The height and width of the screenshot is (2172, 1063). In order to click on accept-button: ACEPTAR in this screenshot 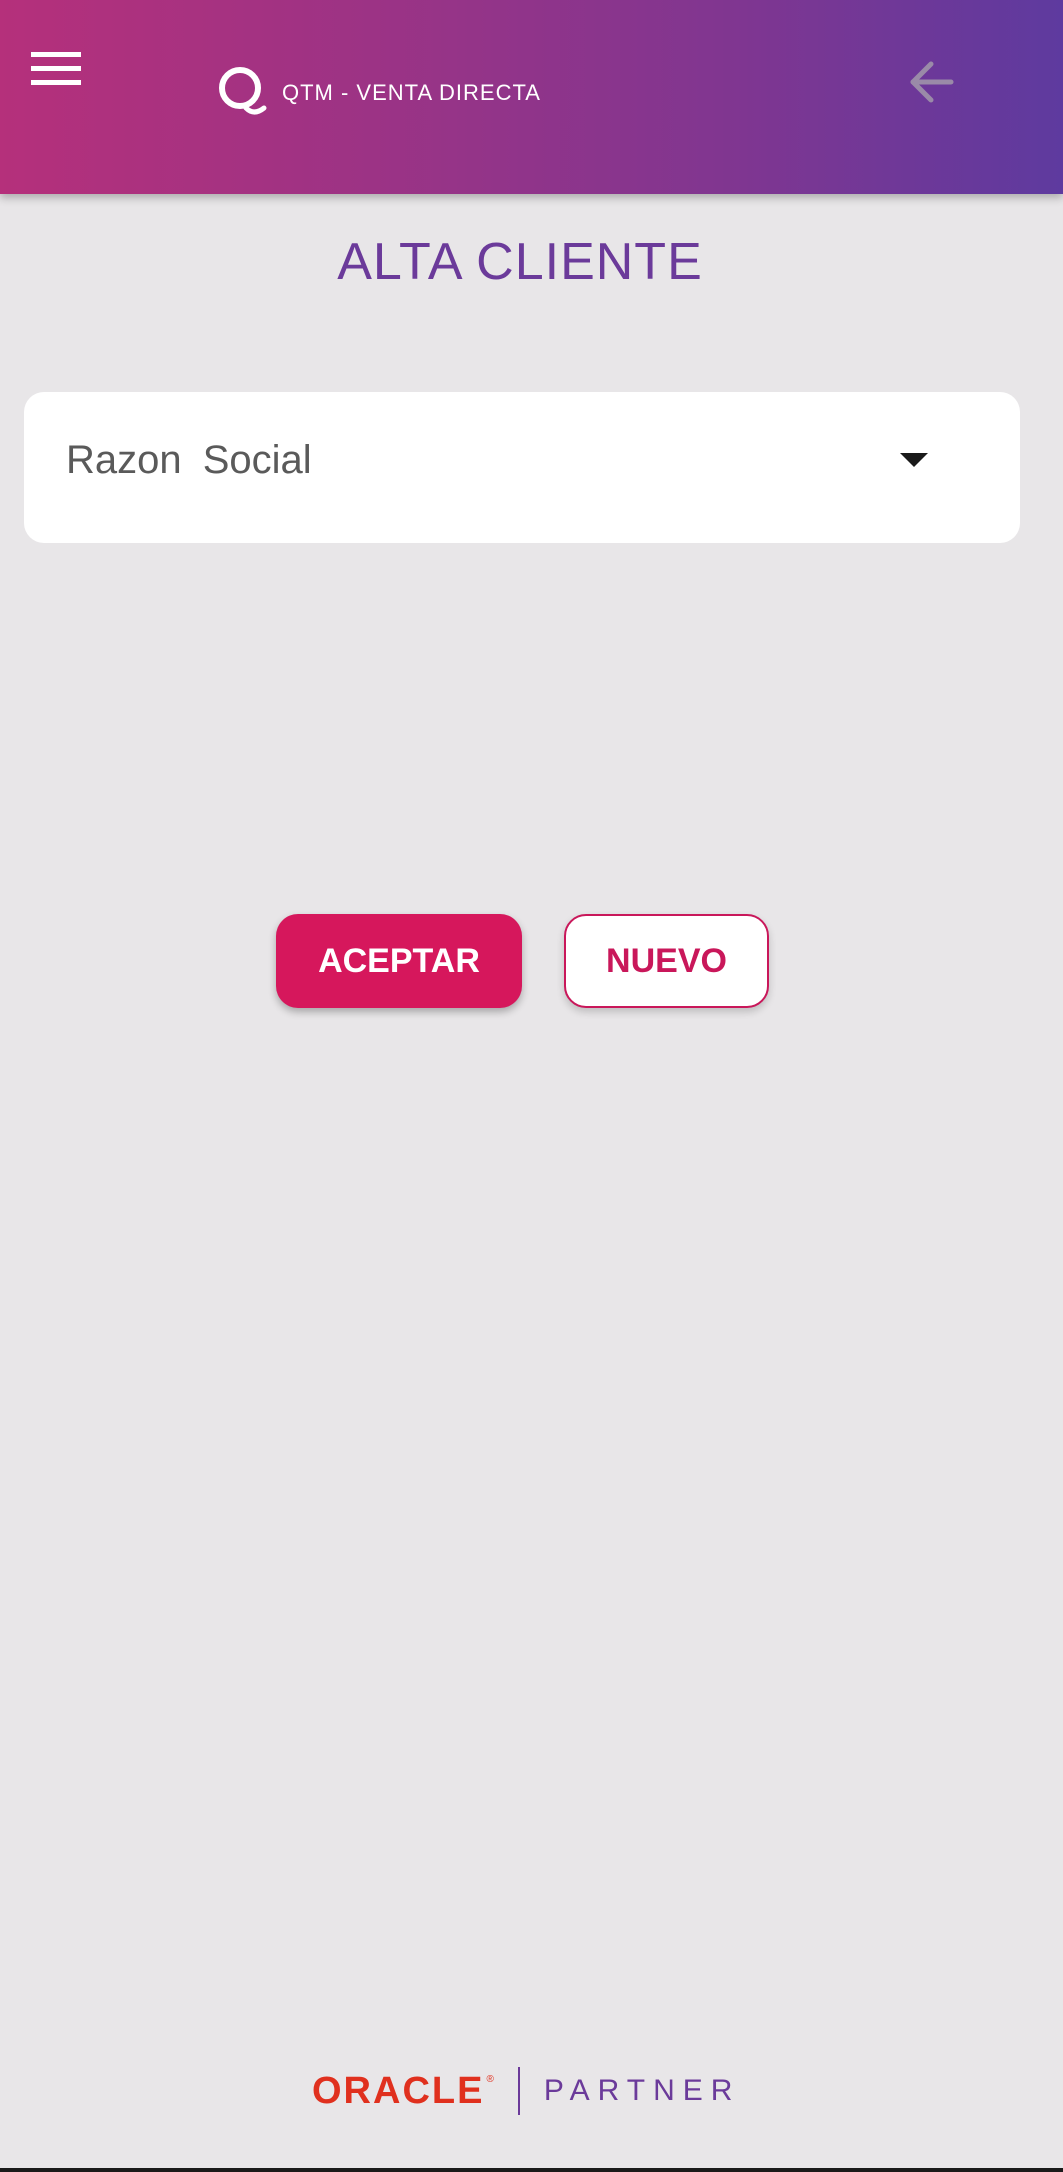, I will do `click(399, 961)`.